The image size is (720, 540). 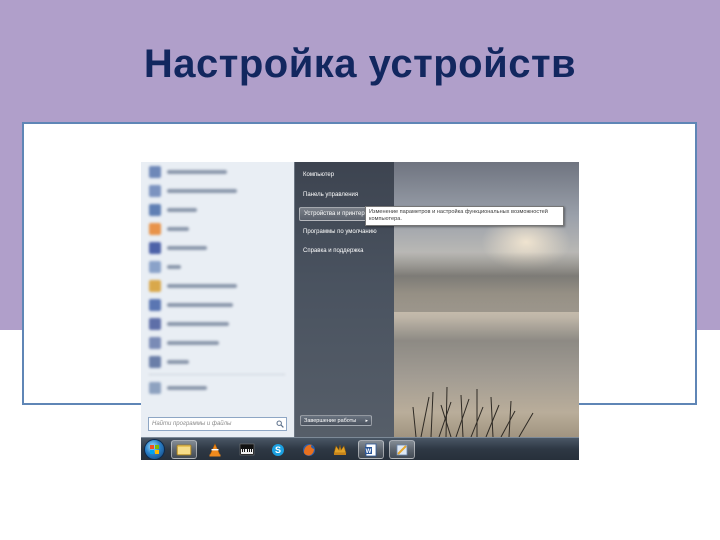 I want to click on taskbar-word-button: W, so click(x=371, y=449).